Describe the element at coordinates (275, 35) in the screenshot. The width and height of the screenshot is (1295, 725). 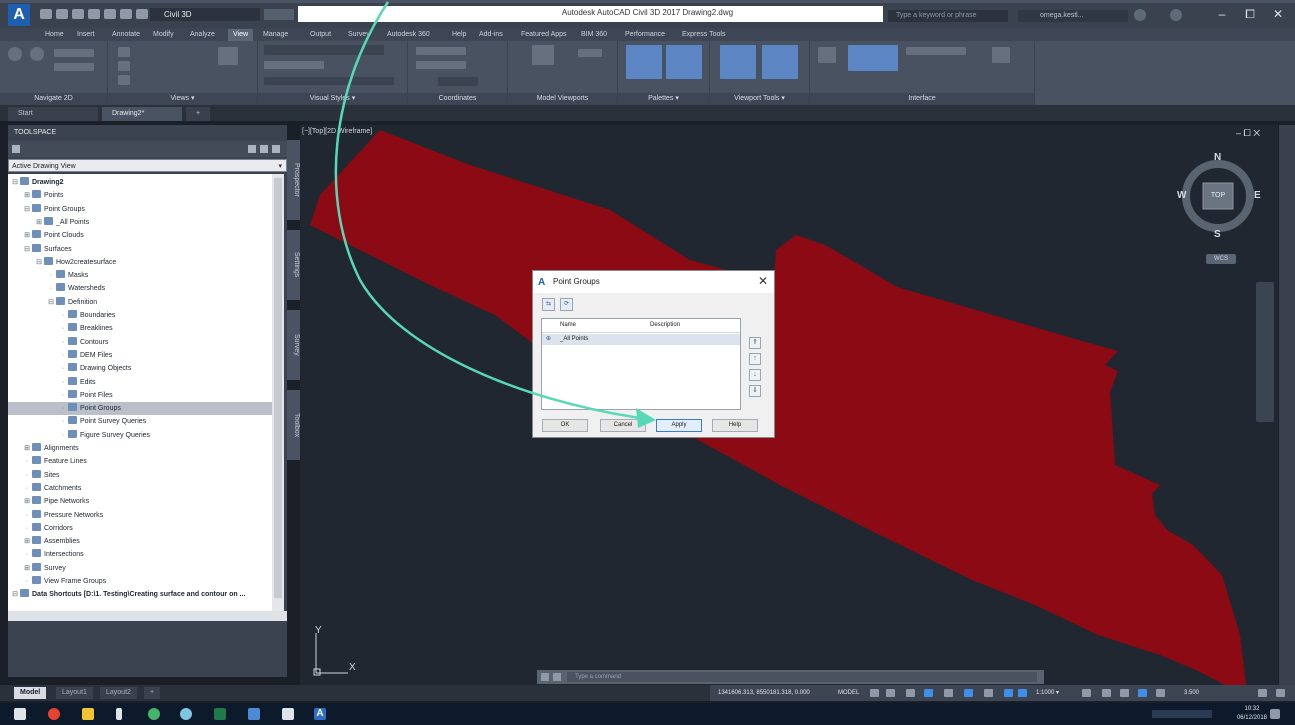
I see `tab-manage: Manage` at that location.